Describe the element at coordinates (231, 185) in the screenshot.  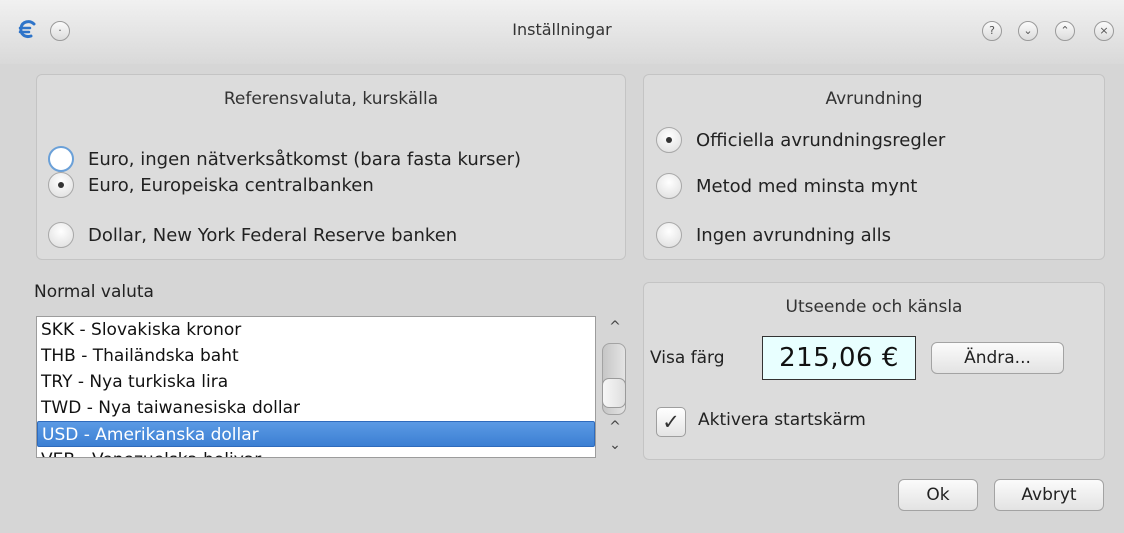
I see `radio-label: Euro, Europeiska centralbanken` at that location.